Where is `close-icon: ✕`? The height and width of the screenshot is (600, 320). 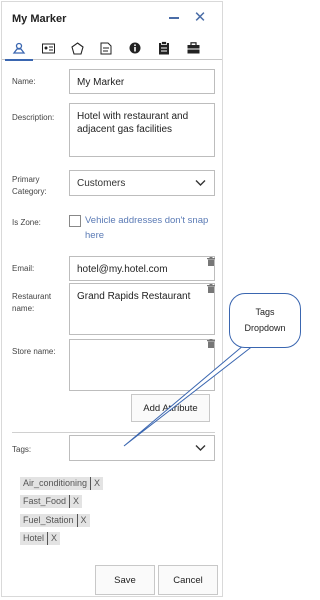
close-icon: ✕ is located at coordinates (200, 17).